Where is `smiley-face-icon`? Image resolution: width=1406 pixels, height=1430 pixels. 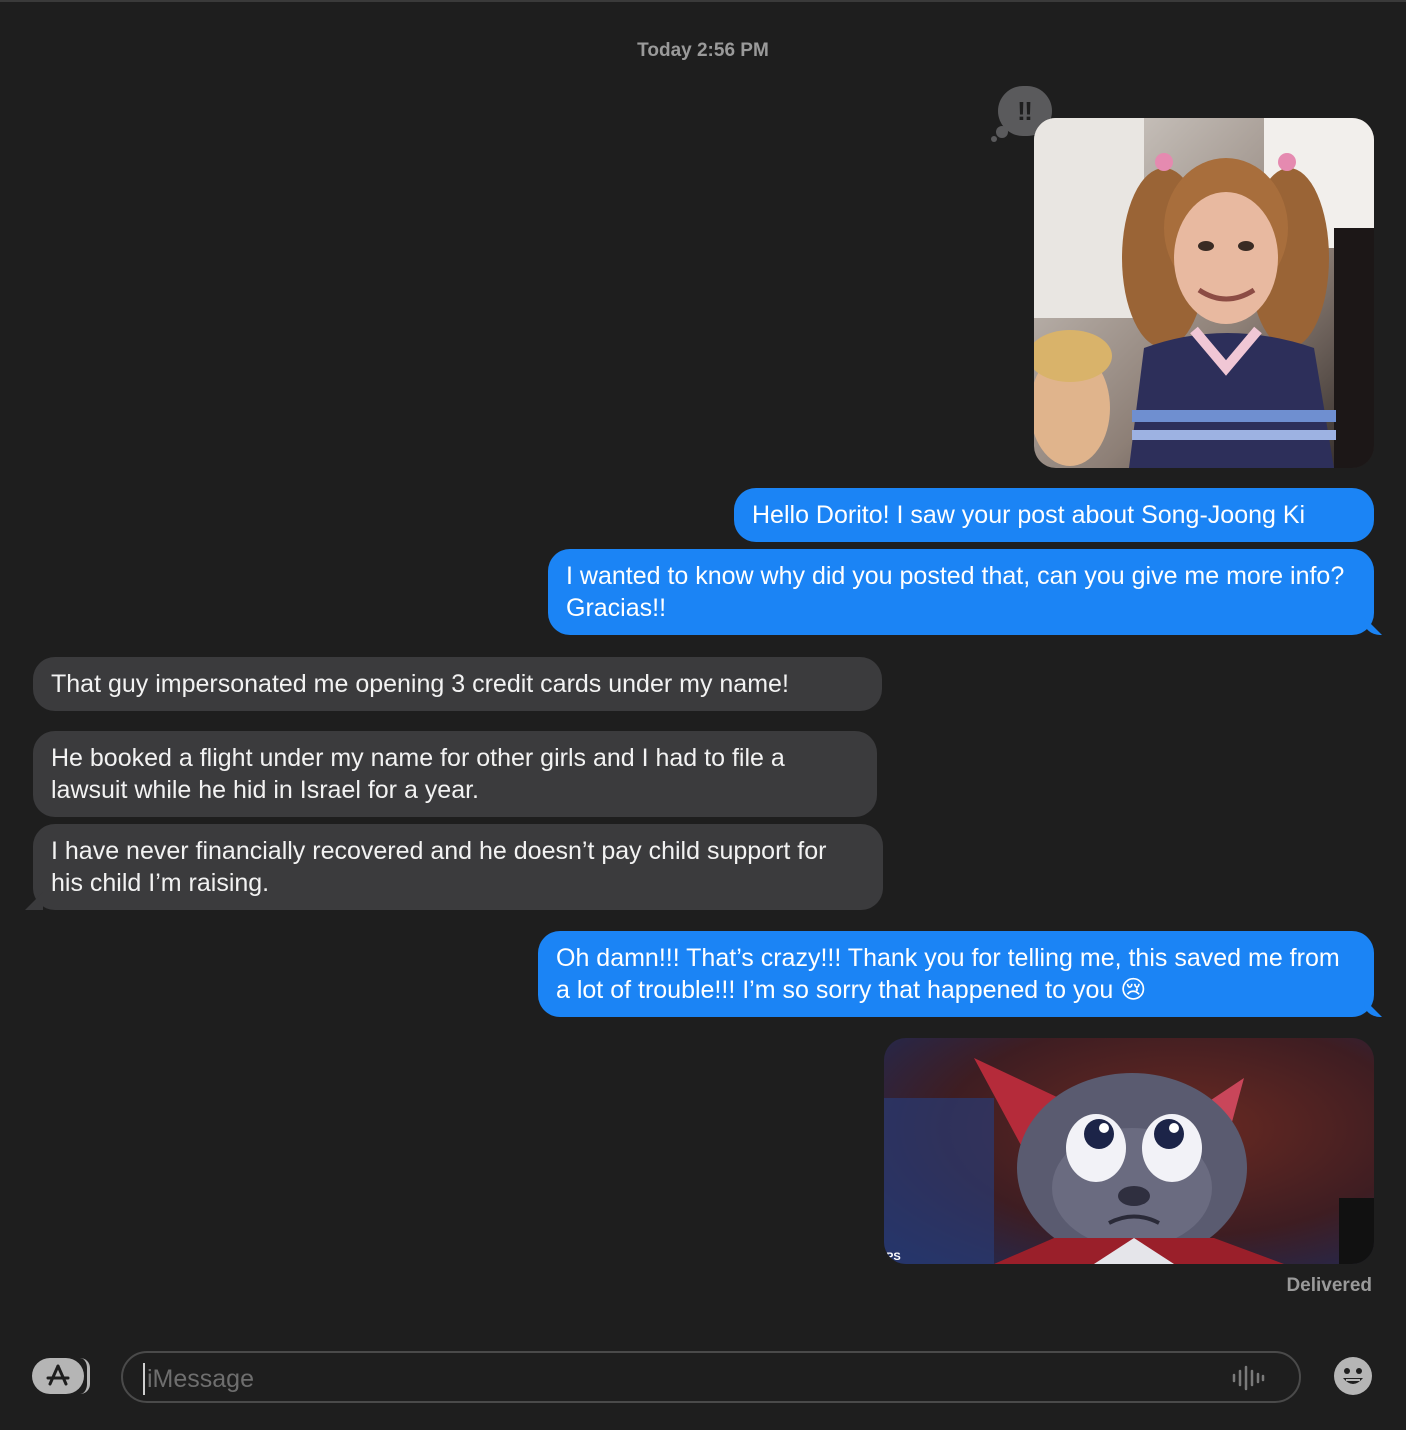
smiley-face-icon is located at coordinates (1353, 1376).